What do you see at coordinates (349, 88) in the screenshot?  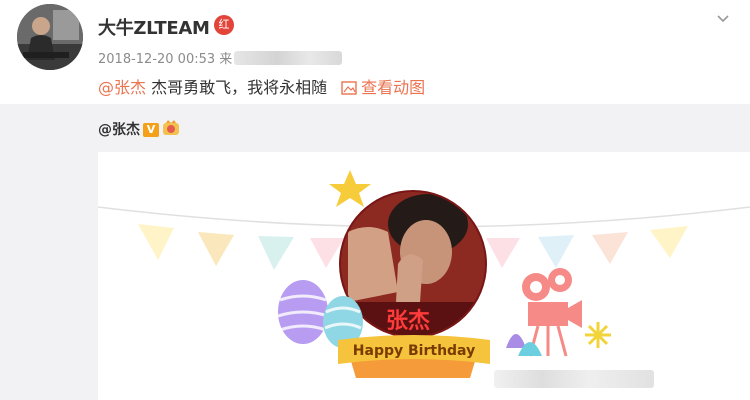 I see `image-icon` at bounding box center [349, 88].